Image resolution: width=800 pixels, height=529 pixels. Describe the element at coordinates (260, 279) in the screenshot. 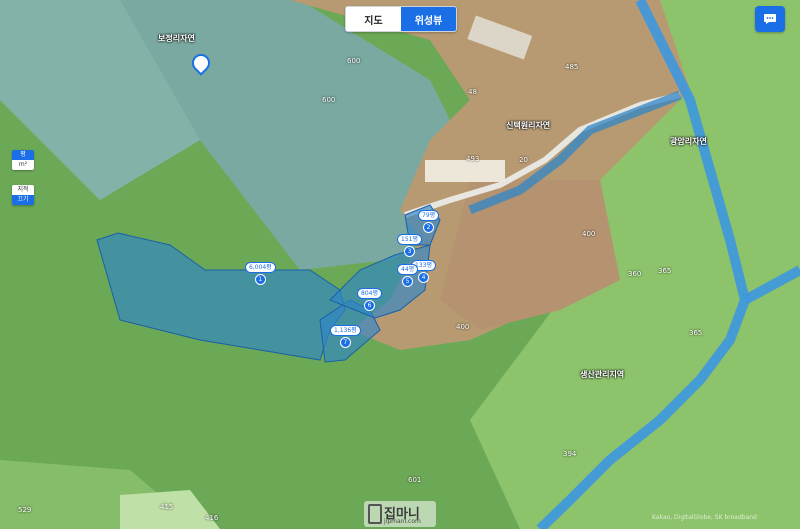

I see `parcel-number-pin: 1` at that location.